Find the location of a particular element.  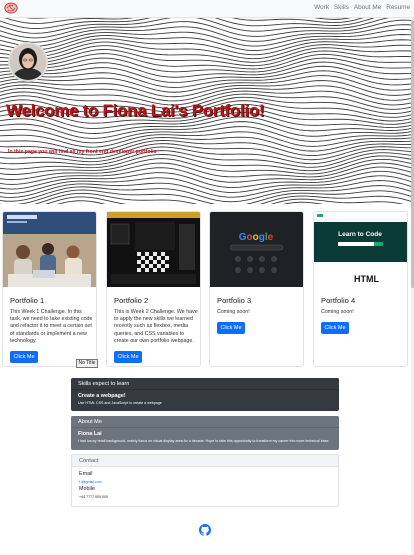

svg-text: HTML is located at coordinates (366, 279).